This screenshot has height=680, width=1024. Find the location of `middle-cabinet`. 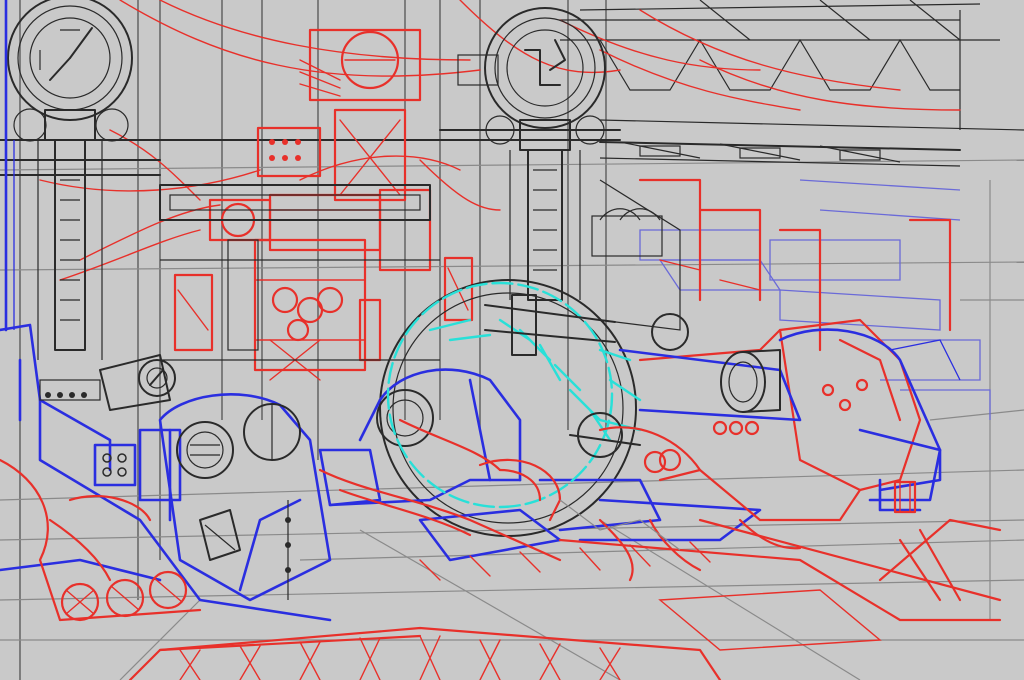

middle-cabinet is located at coordinates (316, 272).